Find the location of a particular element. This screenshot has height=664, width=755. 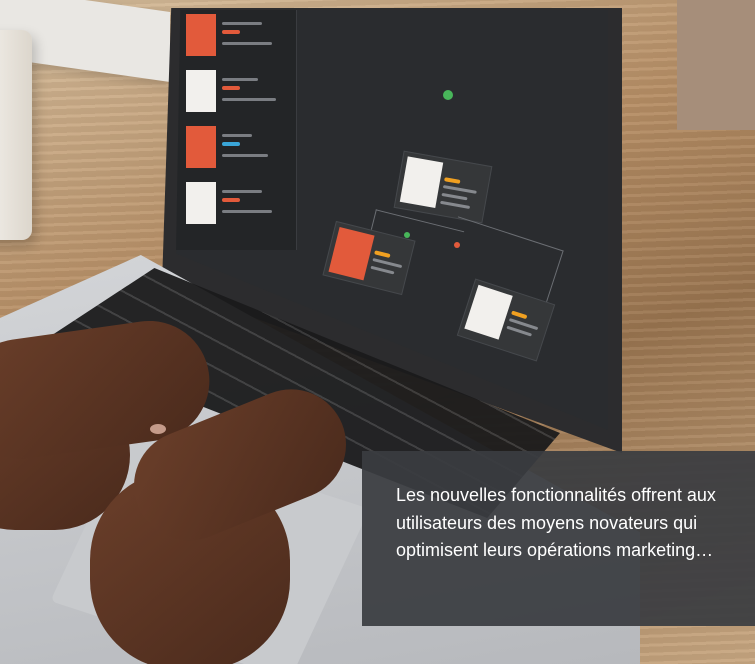

fingernail is located at coordinates (158, 429).